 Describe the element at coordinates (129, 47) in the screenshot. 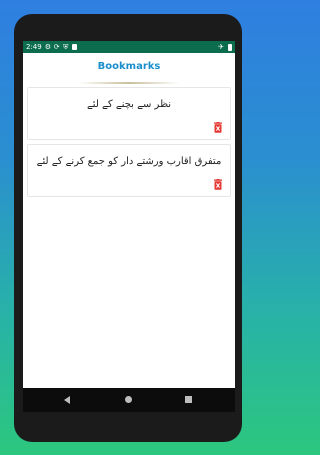

I see `status-bar: 2:49 ⚙ ⟳ ⛨ ✈` at that location.